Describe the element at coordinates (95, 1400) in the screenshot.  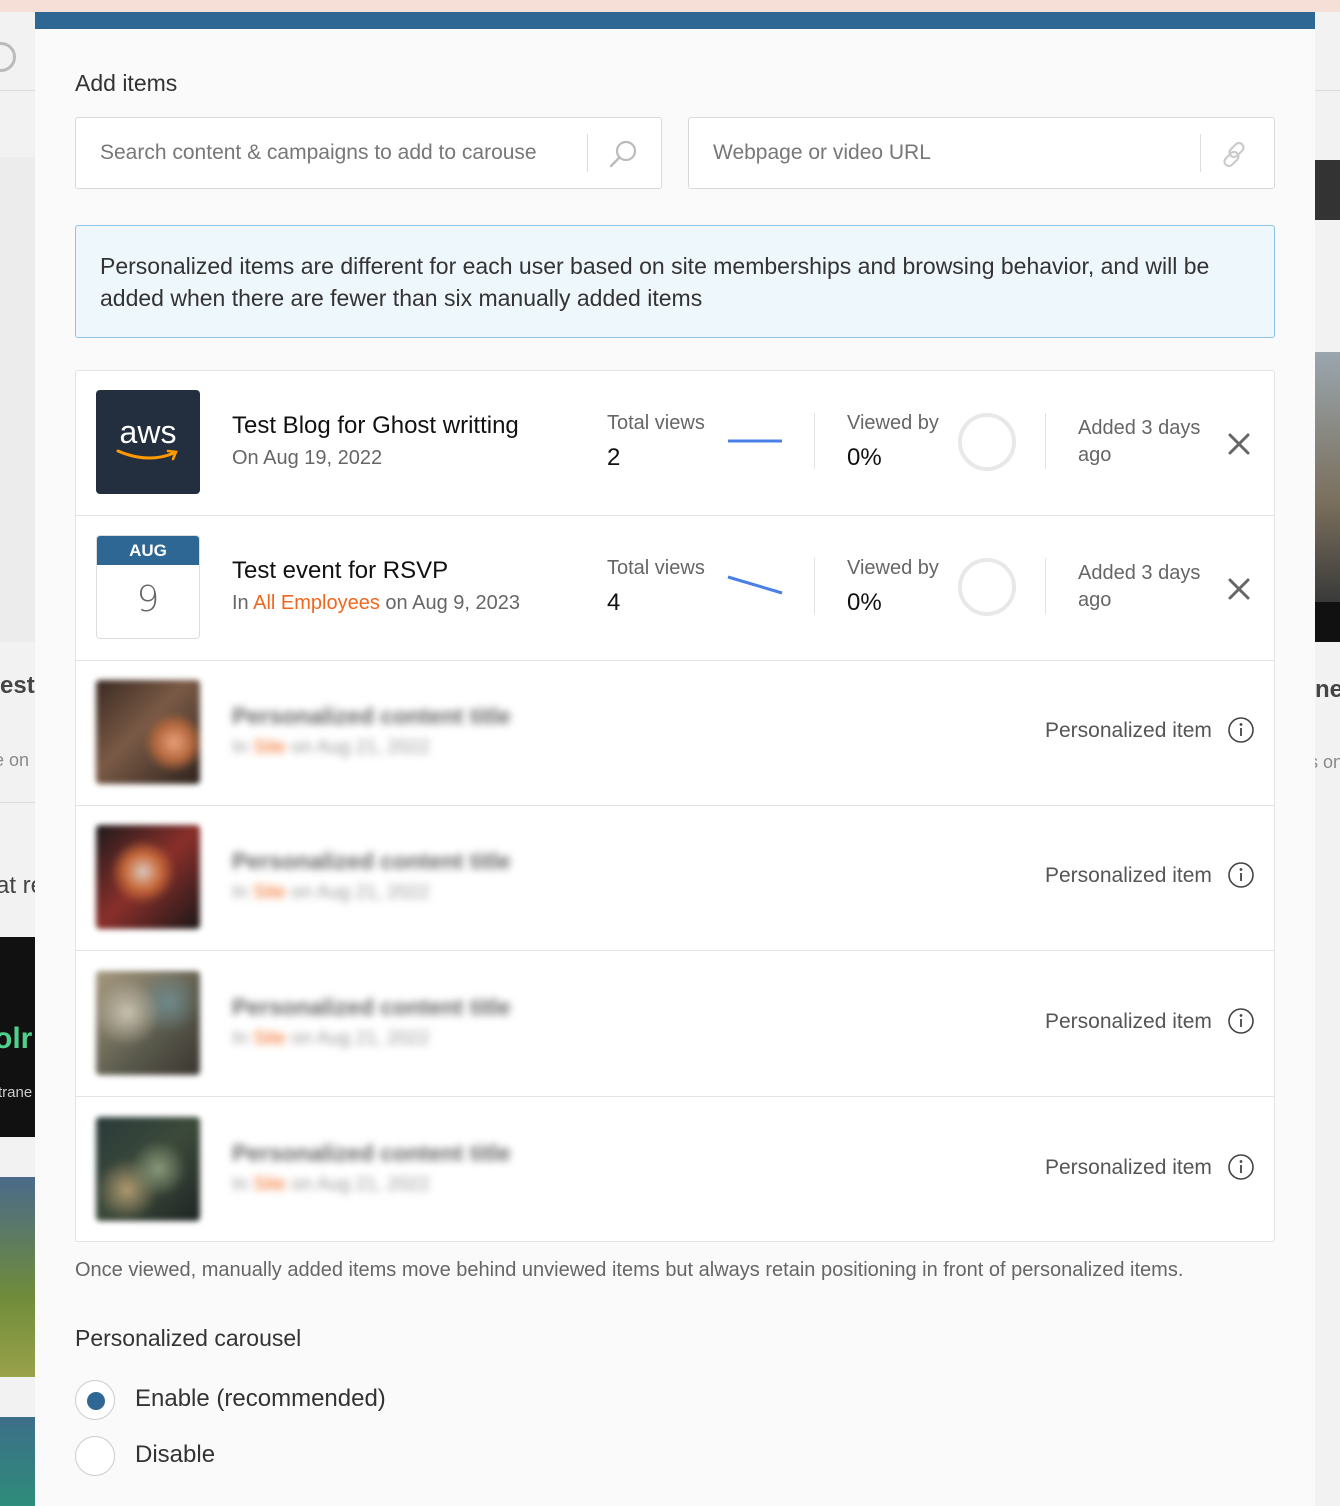
I see `enable-radio` at that location.